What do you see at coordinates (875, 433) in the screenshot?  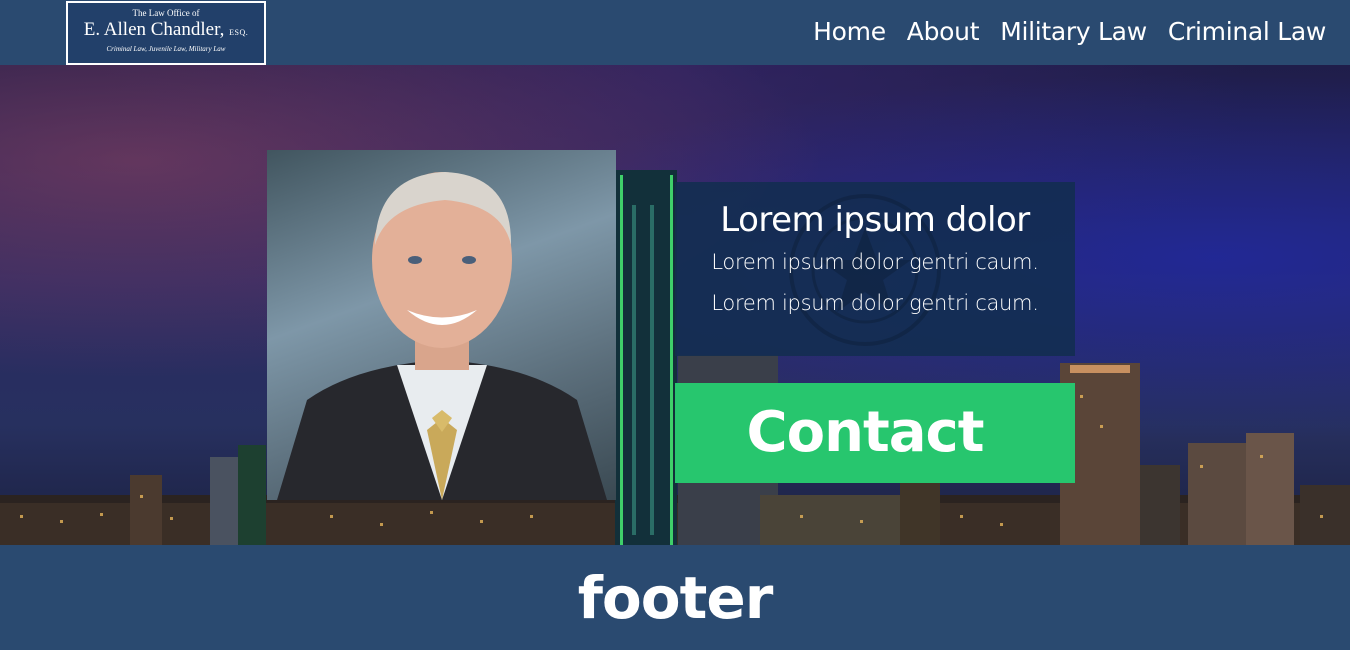 I see `contact-button: Contact` at bounding box center [875, 433].